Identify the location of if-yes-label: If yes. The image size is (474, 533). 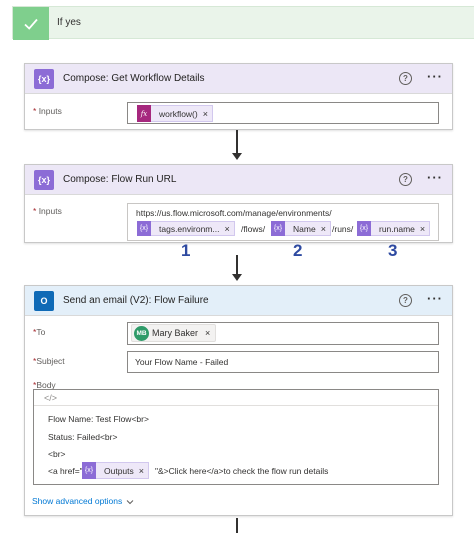
(69, 22).